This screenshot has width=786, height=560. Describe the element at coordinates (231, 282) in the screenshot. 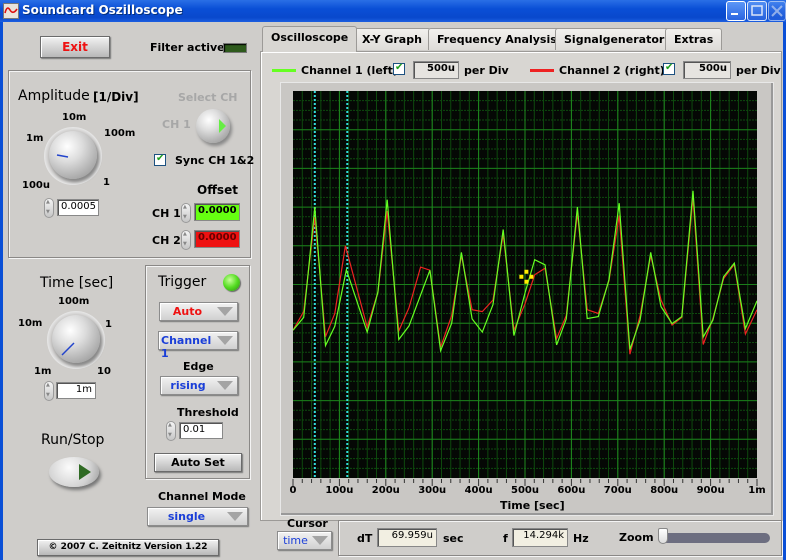

I see `trigger-led` at that location.